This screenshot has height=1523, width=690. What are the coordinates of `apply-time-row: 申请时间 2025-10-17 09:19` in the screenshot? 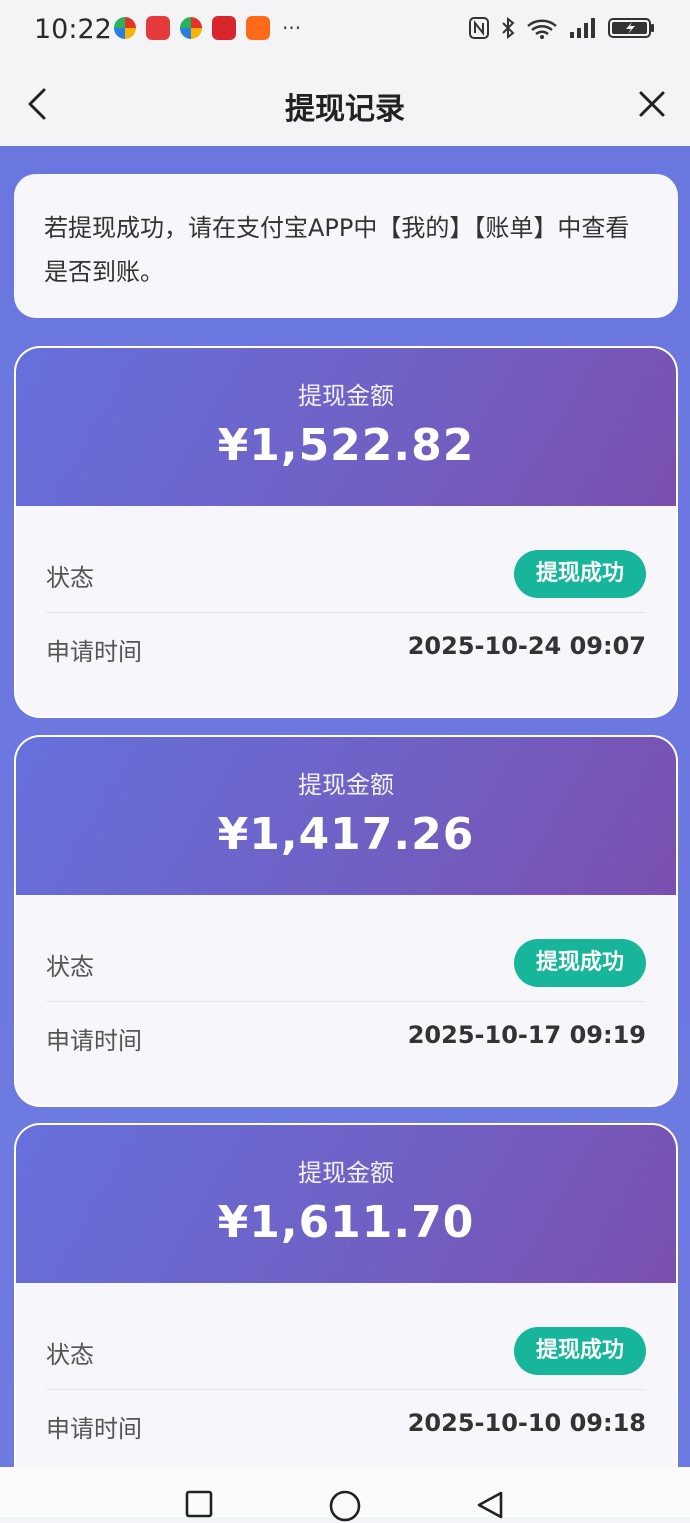 It's located at (346, 1041).